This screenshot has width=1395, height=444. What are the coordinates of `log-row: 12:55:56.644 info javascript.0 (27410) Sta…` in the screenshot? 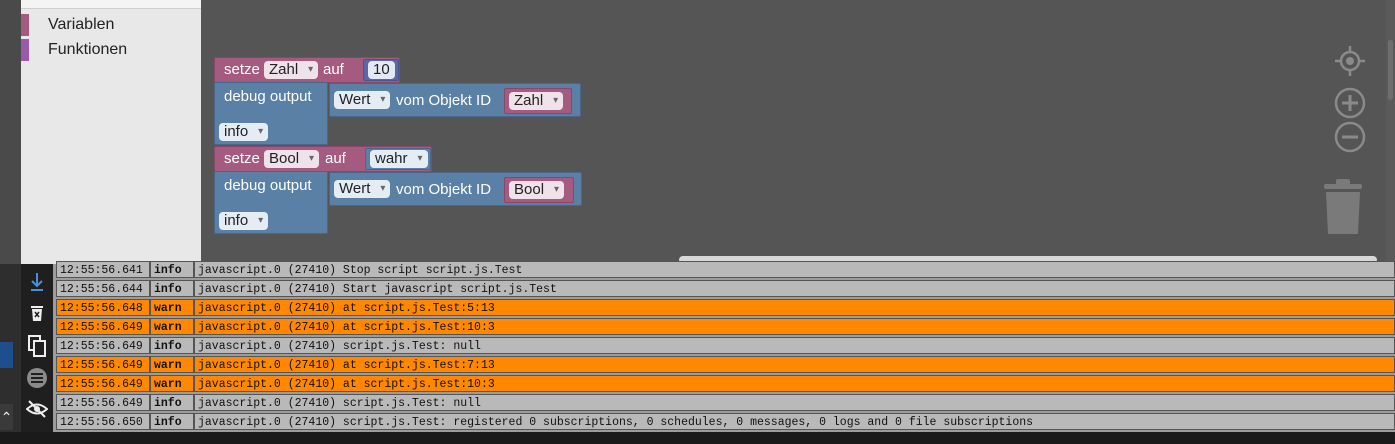 It's located at (725, 288).